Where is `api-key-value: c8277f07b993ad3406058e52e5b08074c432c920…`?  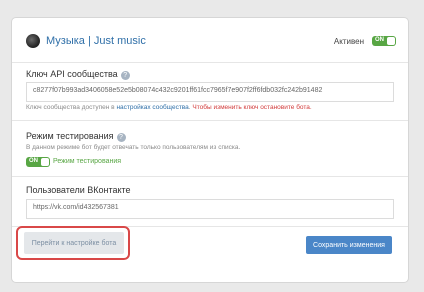
api-key-value: c8277f07b993ad3406058e52e5b08074c432c920… is located at coordinates (178, 90).